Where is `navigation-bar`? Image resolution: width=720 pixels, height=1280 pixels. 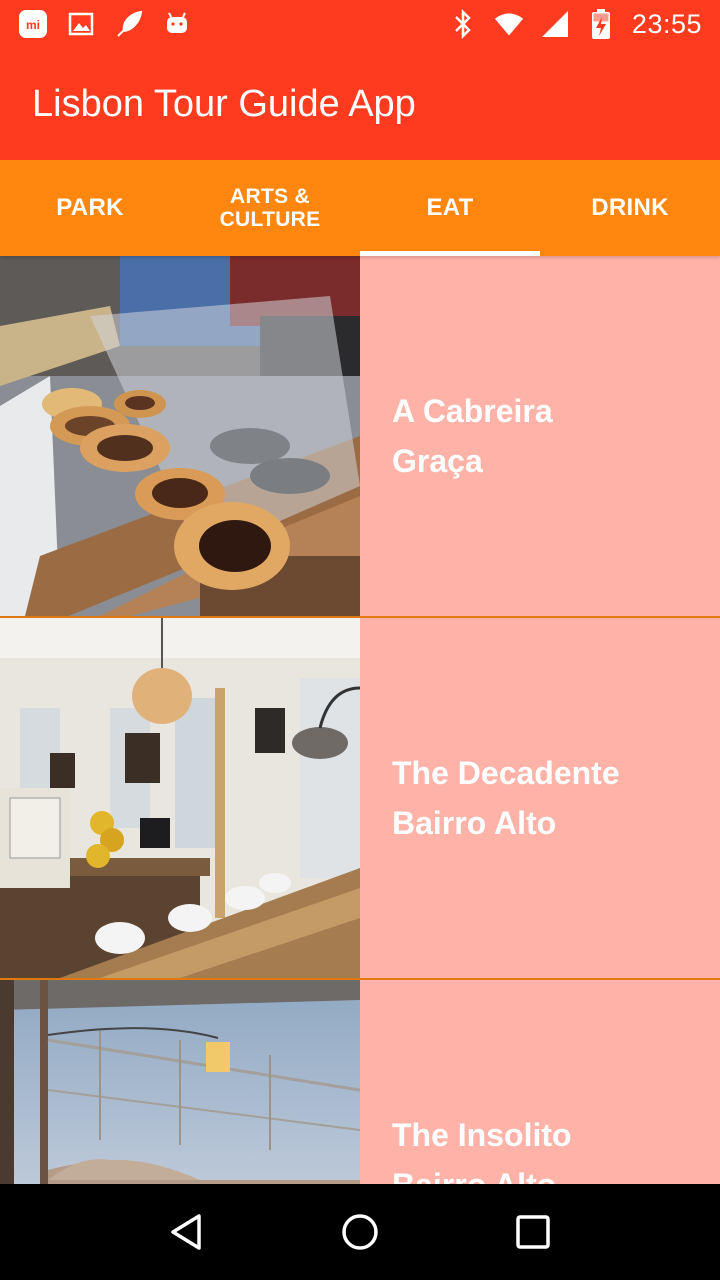 navigation-bar is located at coordinates (360, 1232).